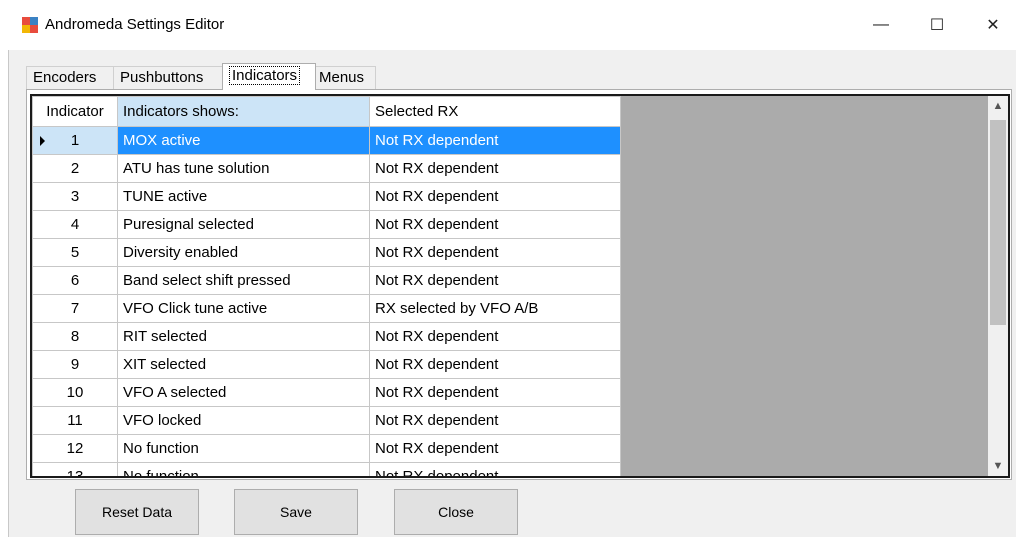 The height and width of the screenshot is (537, 1016). I want to click on tab-indicators: Indicators, so click(269, 76).